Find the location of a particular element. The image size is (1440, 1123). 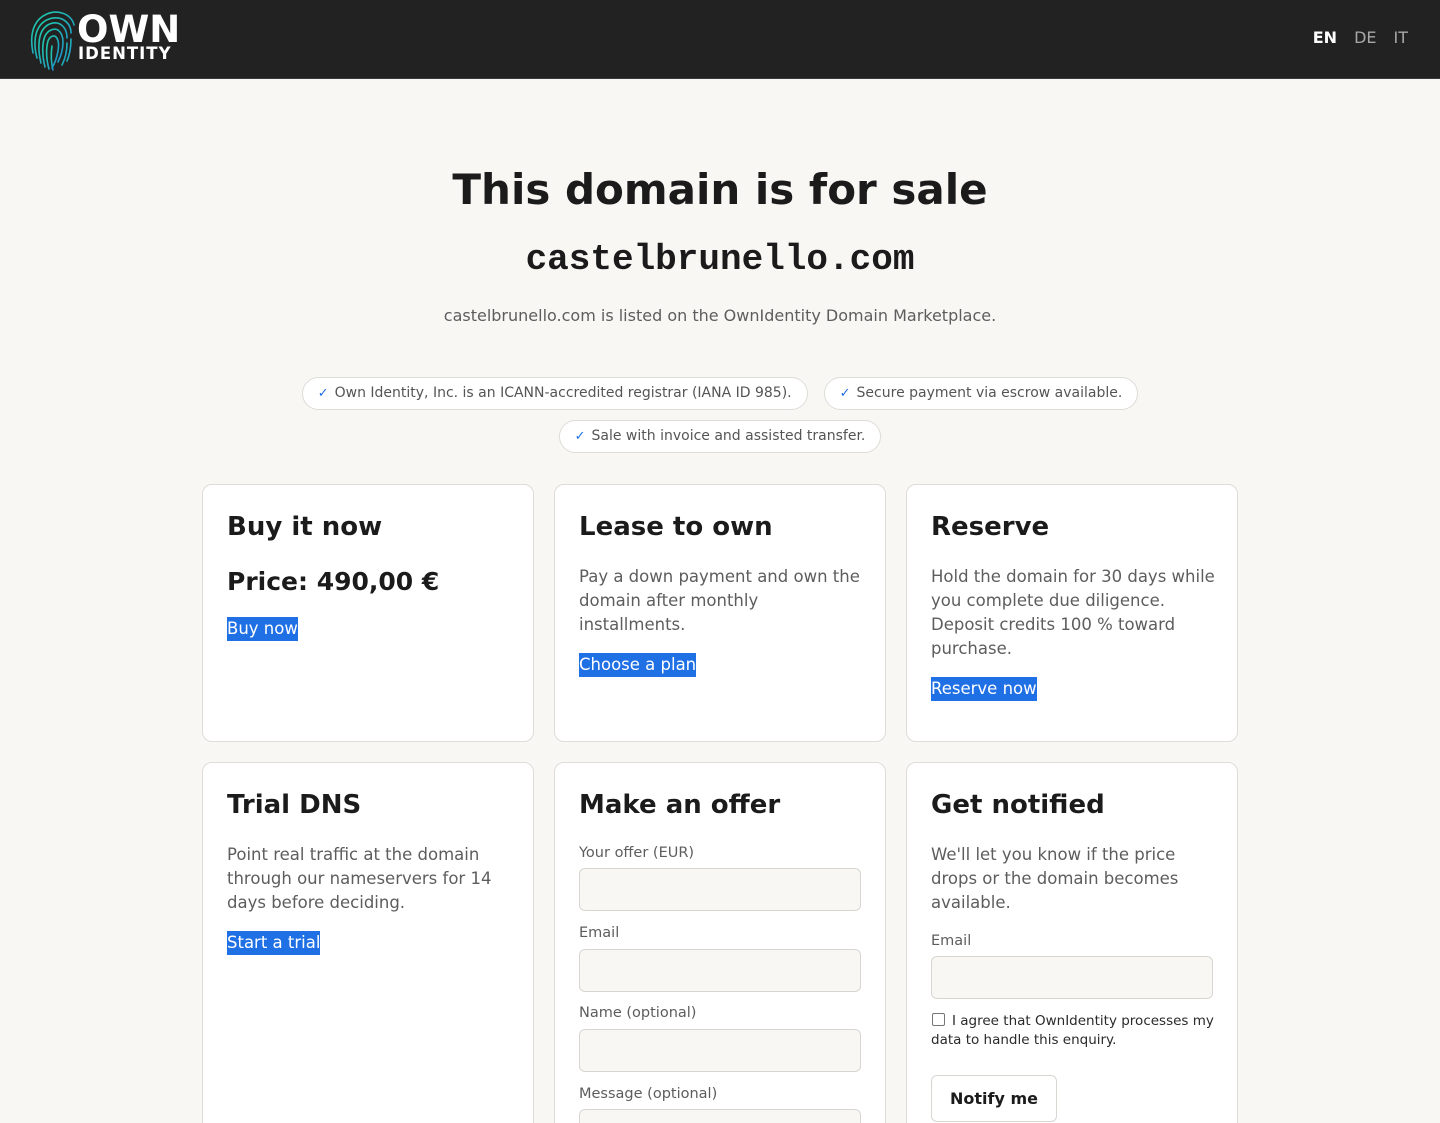

lang-de: DE is located at coordinates (1365, 38).